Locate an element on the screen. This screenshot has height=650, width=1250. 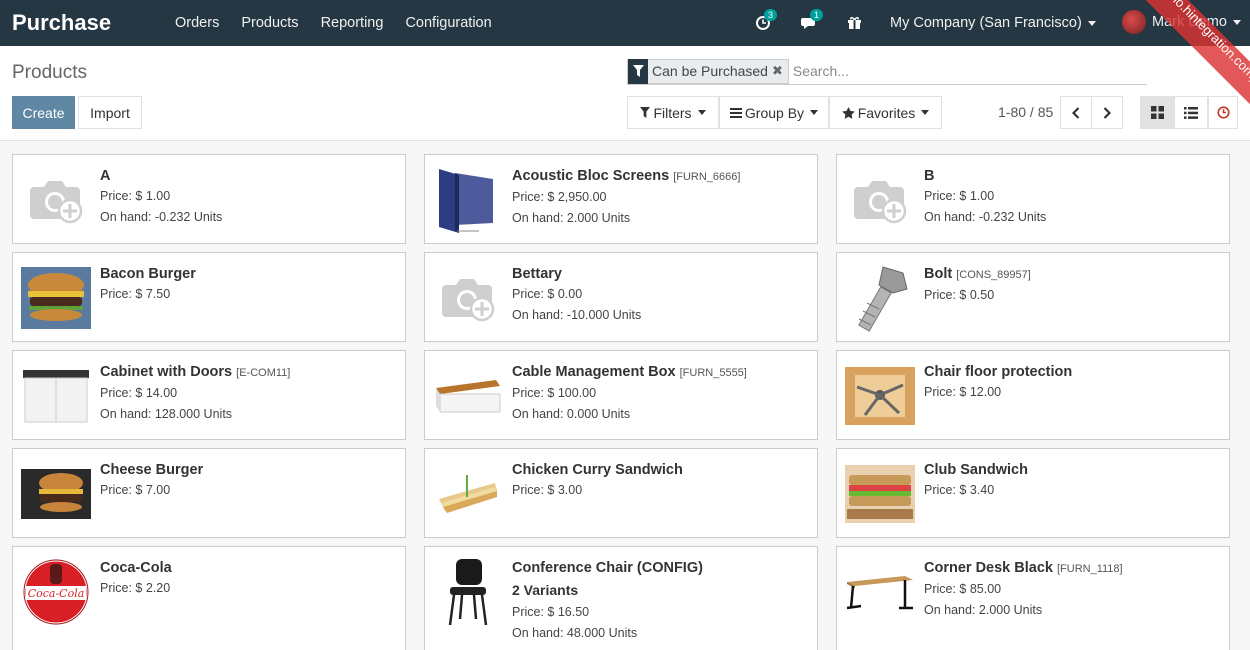
product-card: Bolt [CONS_89957] Price: $ 0.50 is located at coordinates (1033, 297).